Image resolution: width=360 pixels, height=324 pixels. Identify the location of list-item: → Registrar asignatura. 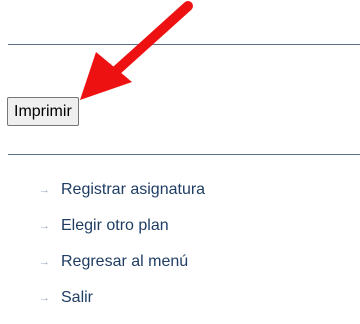
(122, 198).